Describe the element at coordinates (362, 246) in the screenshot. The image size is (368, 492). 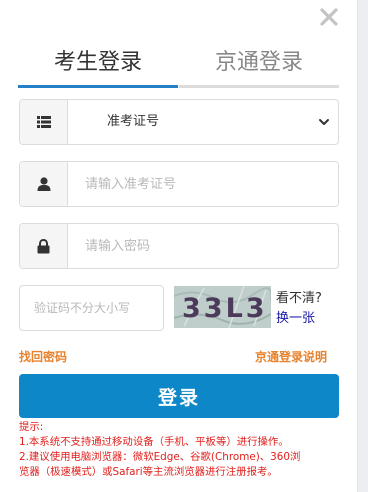
I see `scrollbar` at that location.